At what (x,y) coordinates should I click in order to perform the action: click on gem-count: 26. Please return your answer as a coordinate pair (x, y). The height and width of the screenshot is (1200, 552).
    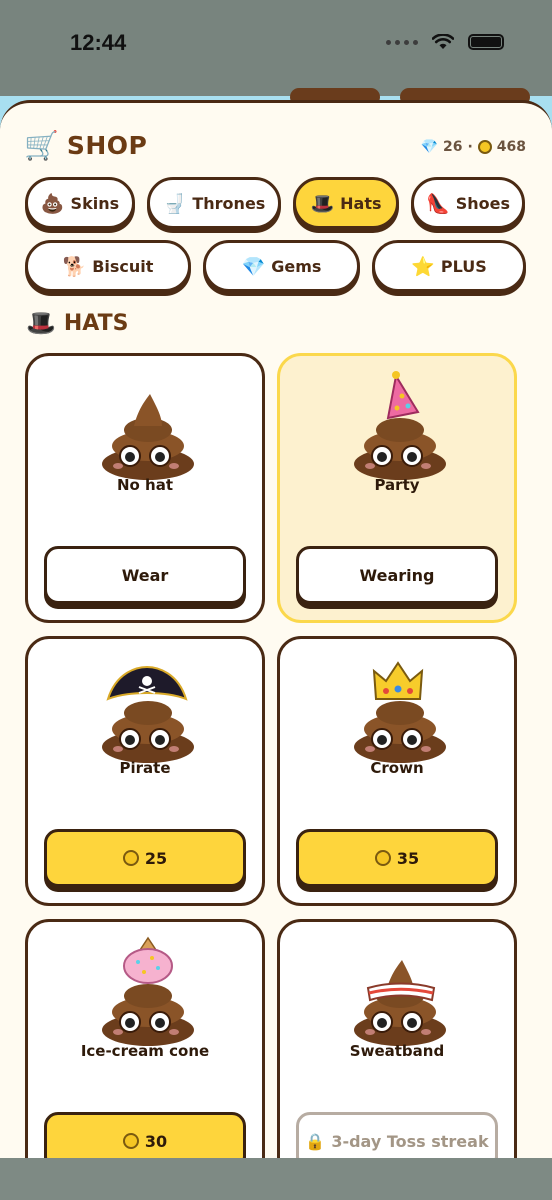
    Looking at the image, I should click on (452, 147).